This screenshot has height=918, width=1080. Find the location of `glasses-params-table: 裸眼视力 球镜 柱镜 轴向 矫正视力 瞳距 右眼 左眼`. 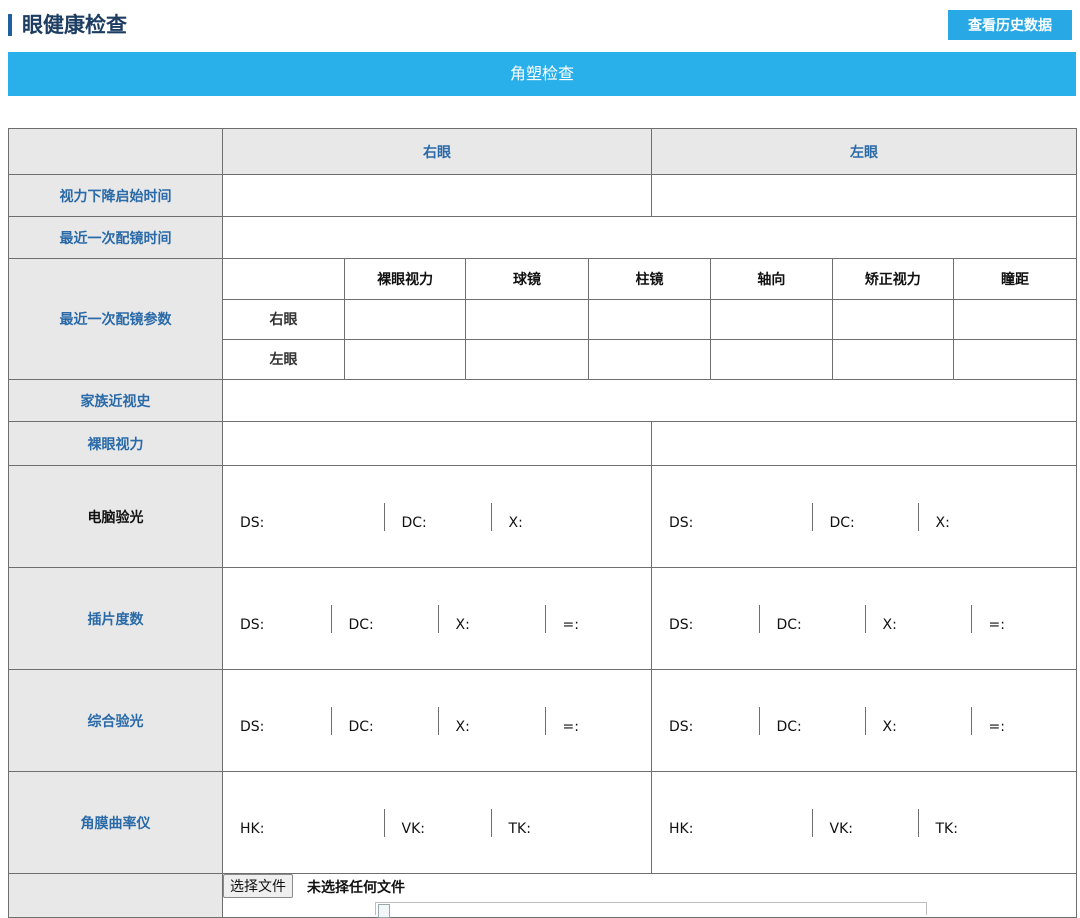

glasses-params-table: 裸眼视力 球镜 柱镜 轴向 矫正视力 瞳距 右眼 左眼 is located at coordinates (649, 319).